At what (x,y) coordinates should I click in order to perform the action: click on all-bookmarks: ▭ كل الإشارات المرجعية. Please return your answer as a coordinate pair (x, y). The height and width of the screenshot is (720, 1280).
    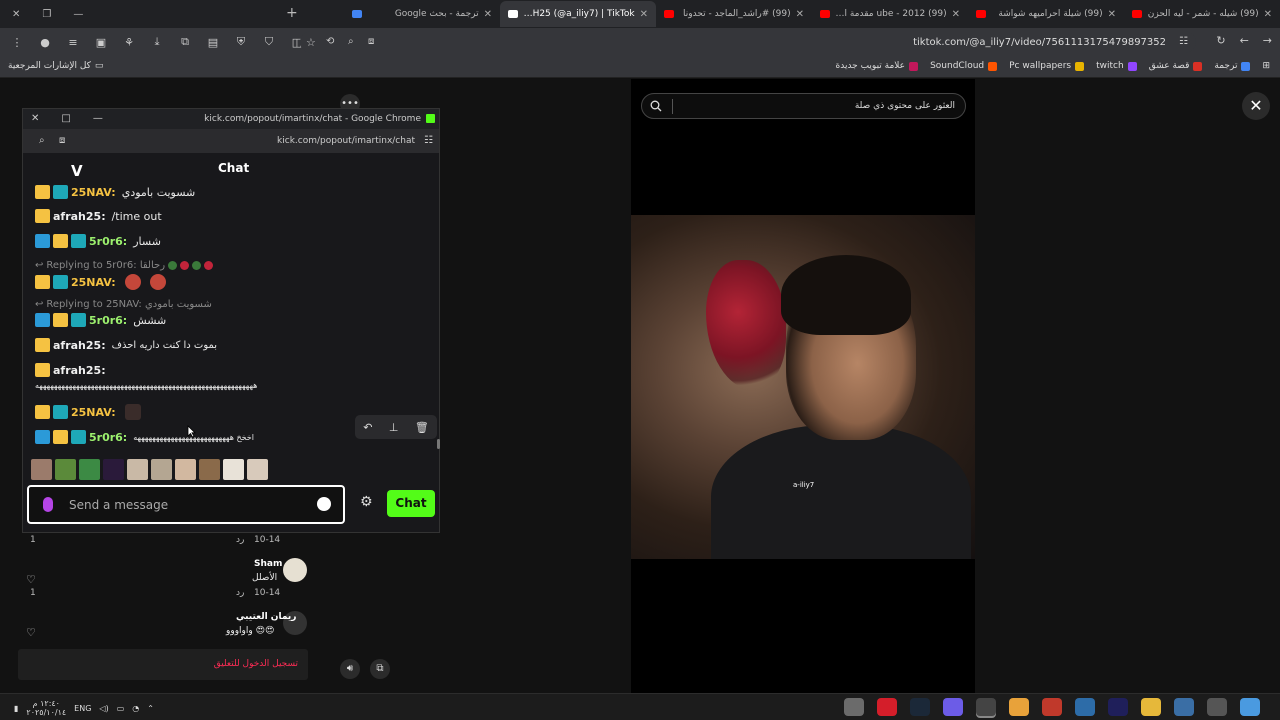
    Looking at the image, I should click on (55, 66).